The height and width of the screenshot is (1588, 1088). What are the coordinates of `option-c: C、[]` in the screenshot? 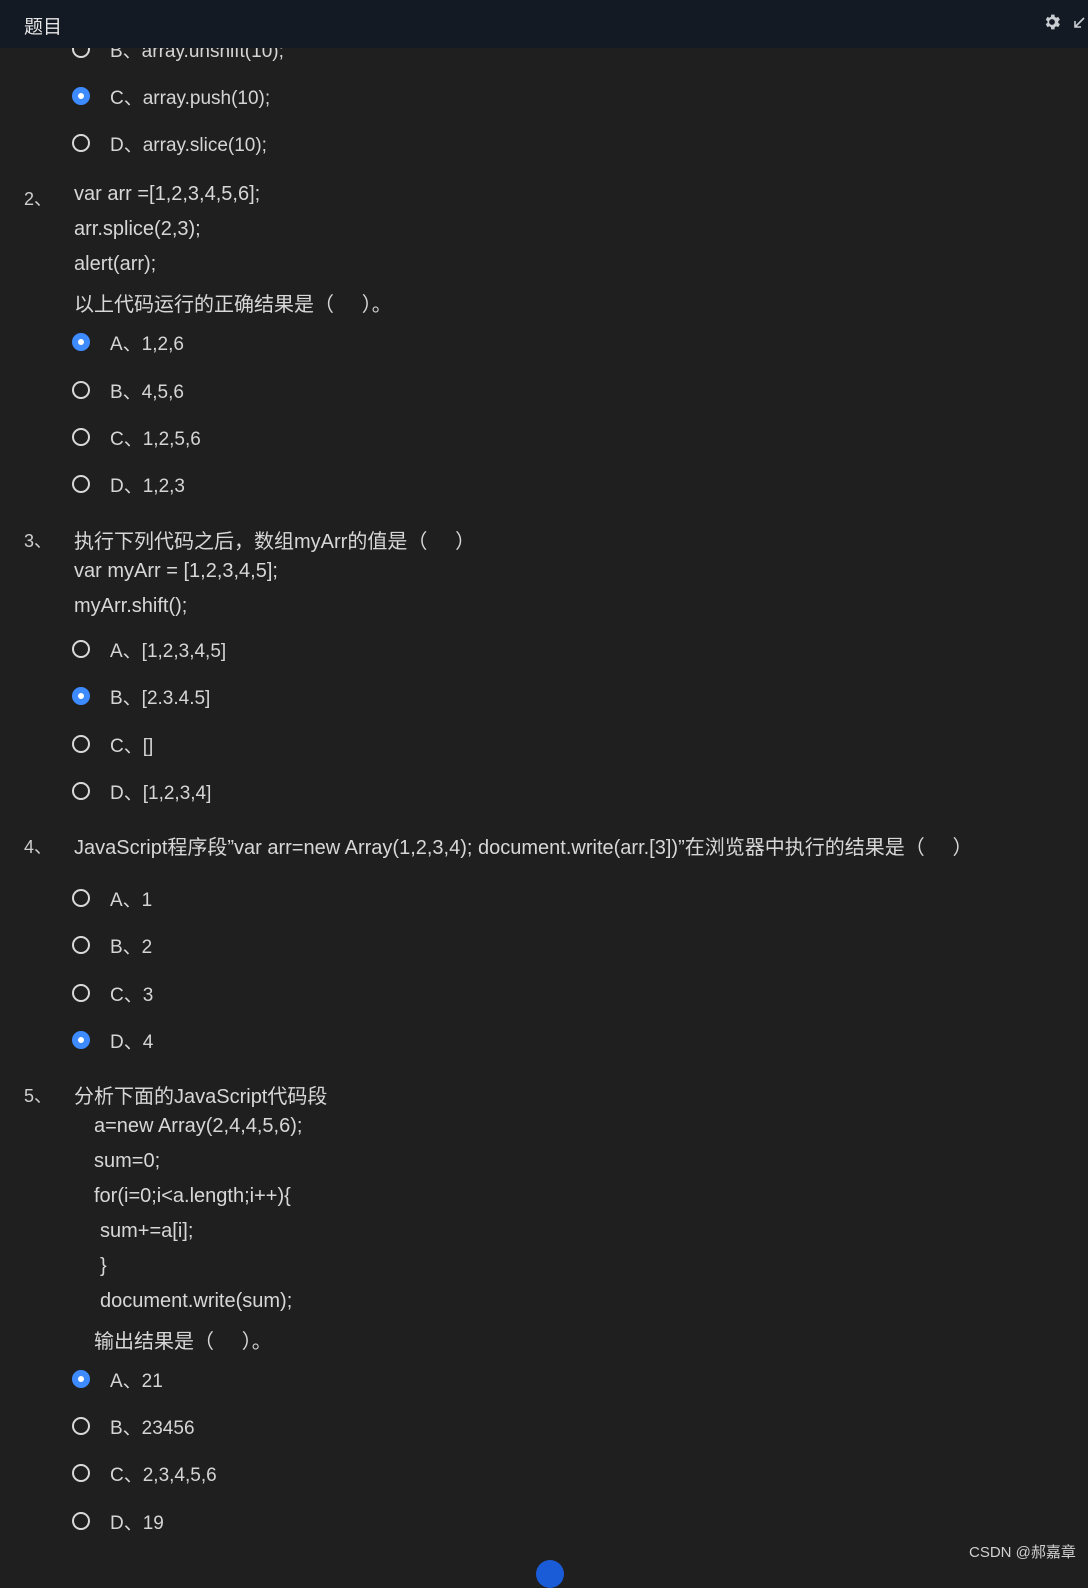 It's located at (112, 744).